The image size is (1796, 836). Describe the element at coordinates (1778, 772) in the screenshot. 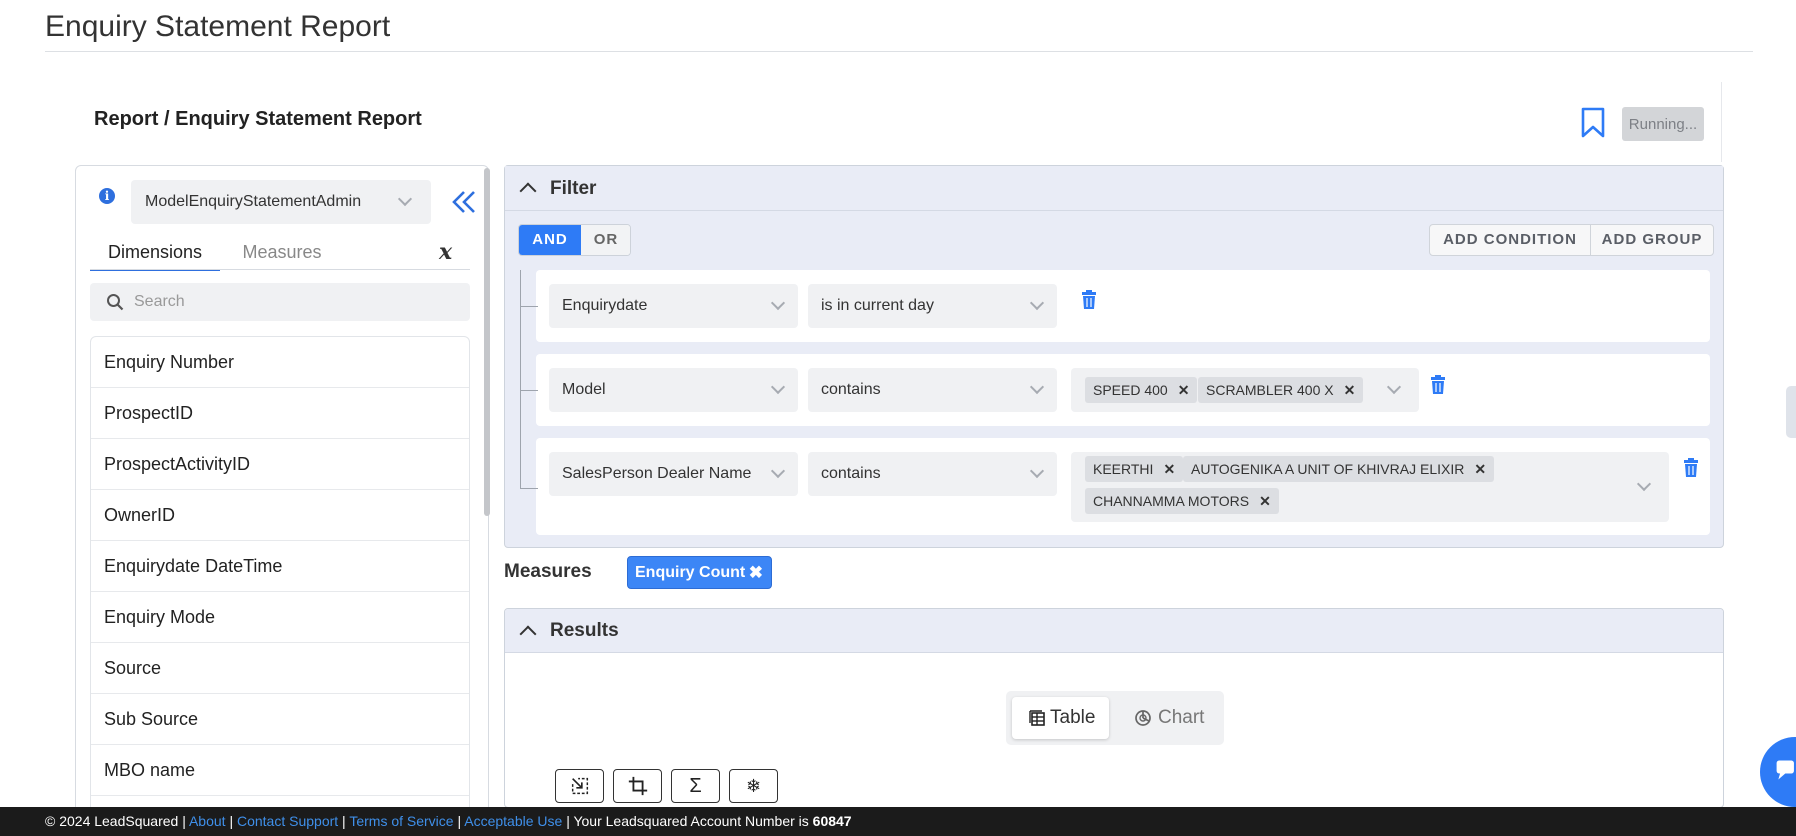

I see `chat-widget-button` at that location.